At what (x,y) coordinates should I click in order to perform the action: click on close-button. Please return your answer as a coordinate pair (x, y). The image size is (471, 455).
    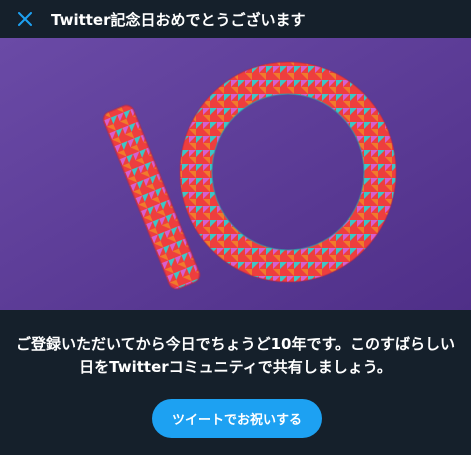
    Looking at the image, I should click on (25, 19).